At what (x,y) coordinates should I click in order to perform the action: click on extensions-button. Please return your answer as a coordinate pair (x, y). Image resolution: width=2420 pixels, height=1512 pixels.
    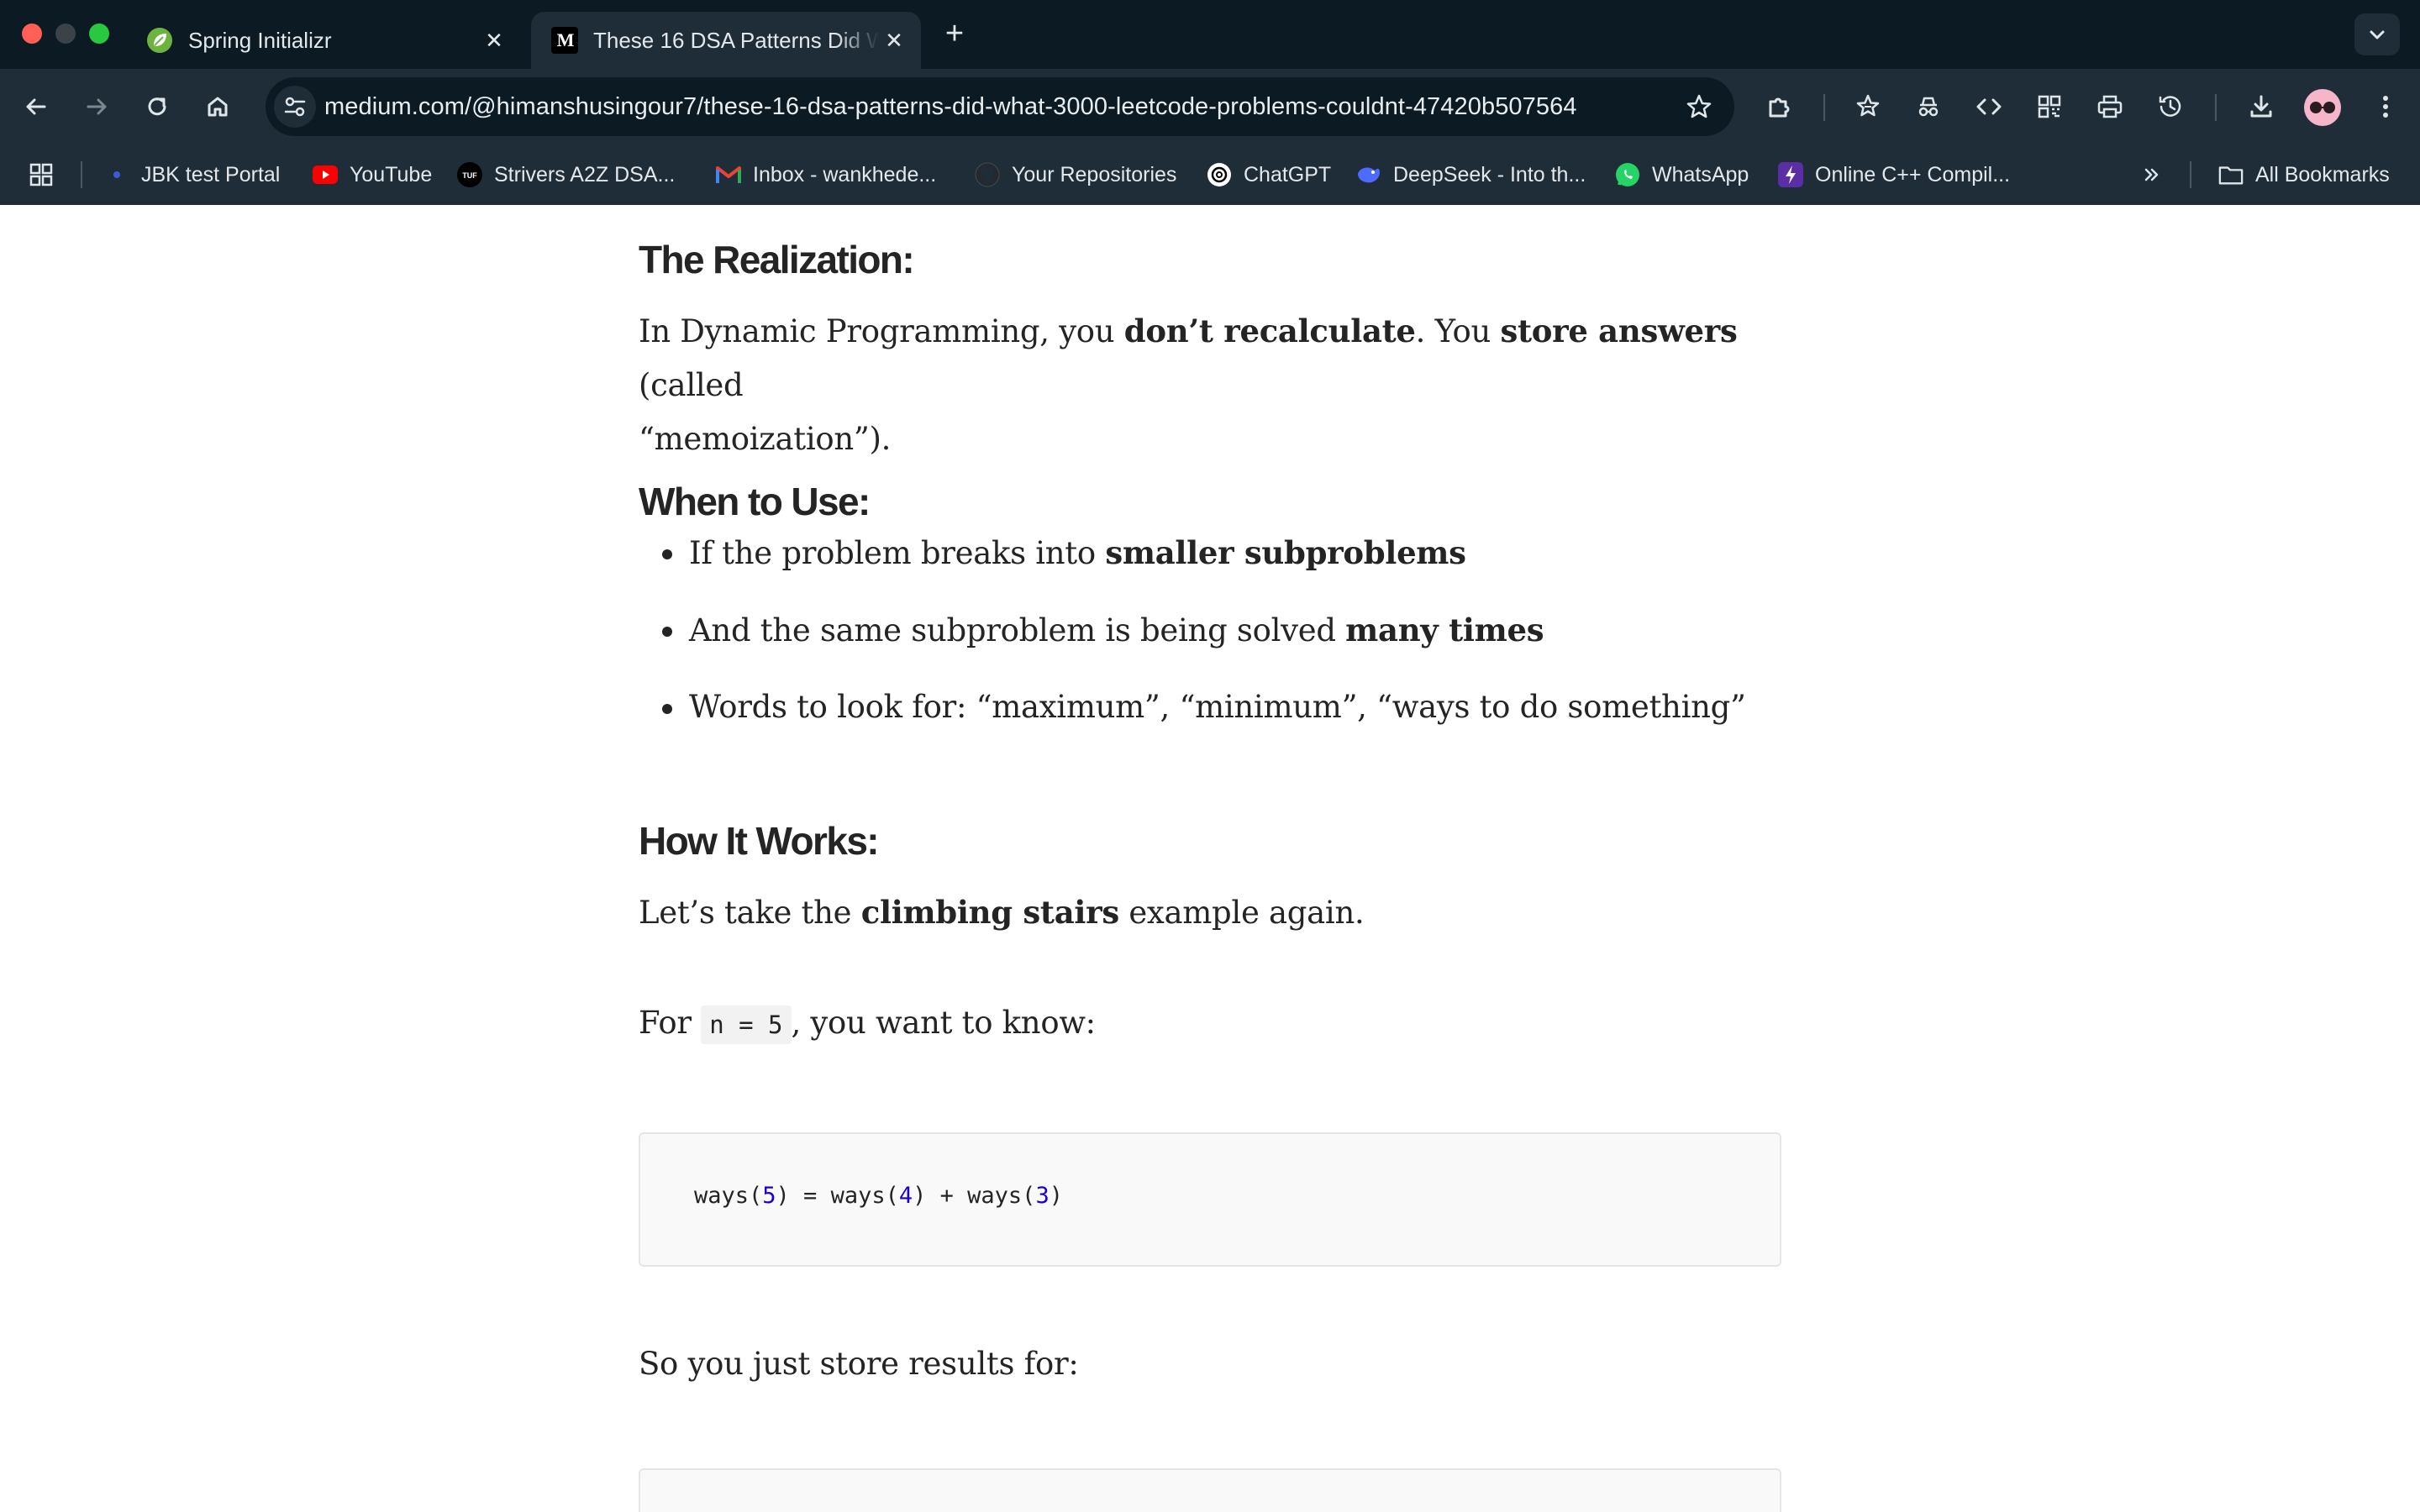
    Looking at the image, I should click on (1779, 106).